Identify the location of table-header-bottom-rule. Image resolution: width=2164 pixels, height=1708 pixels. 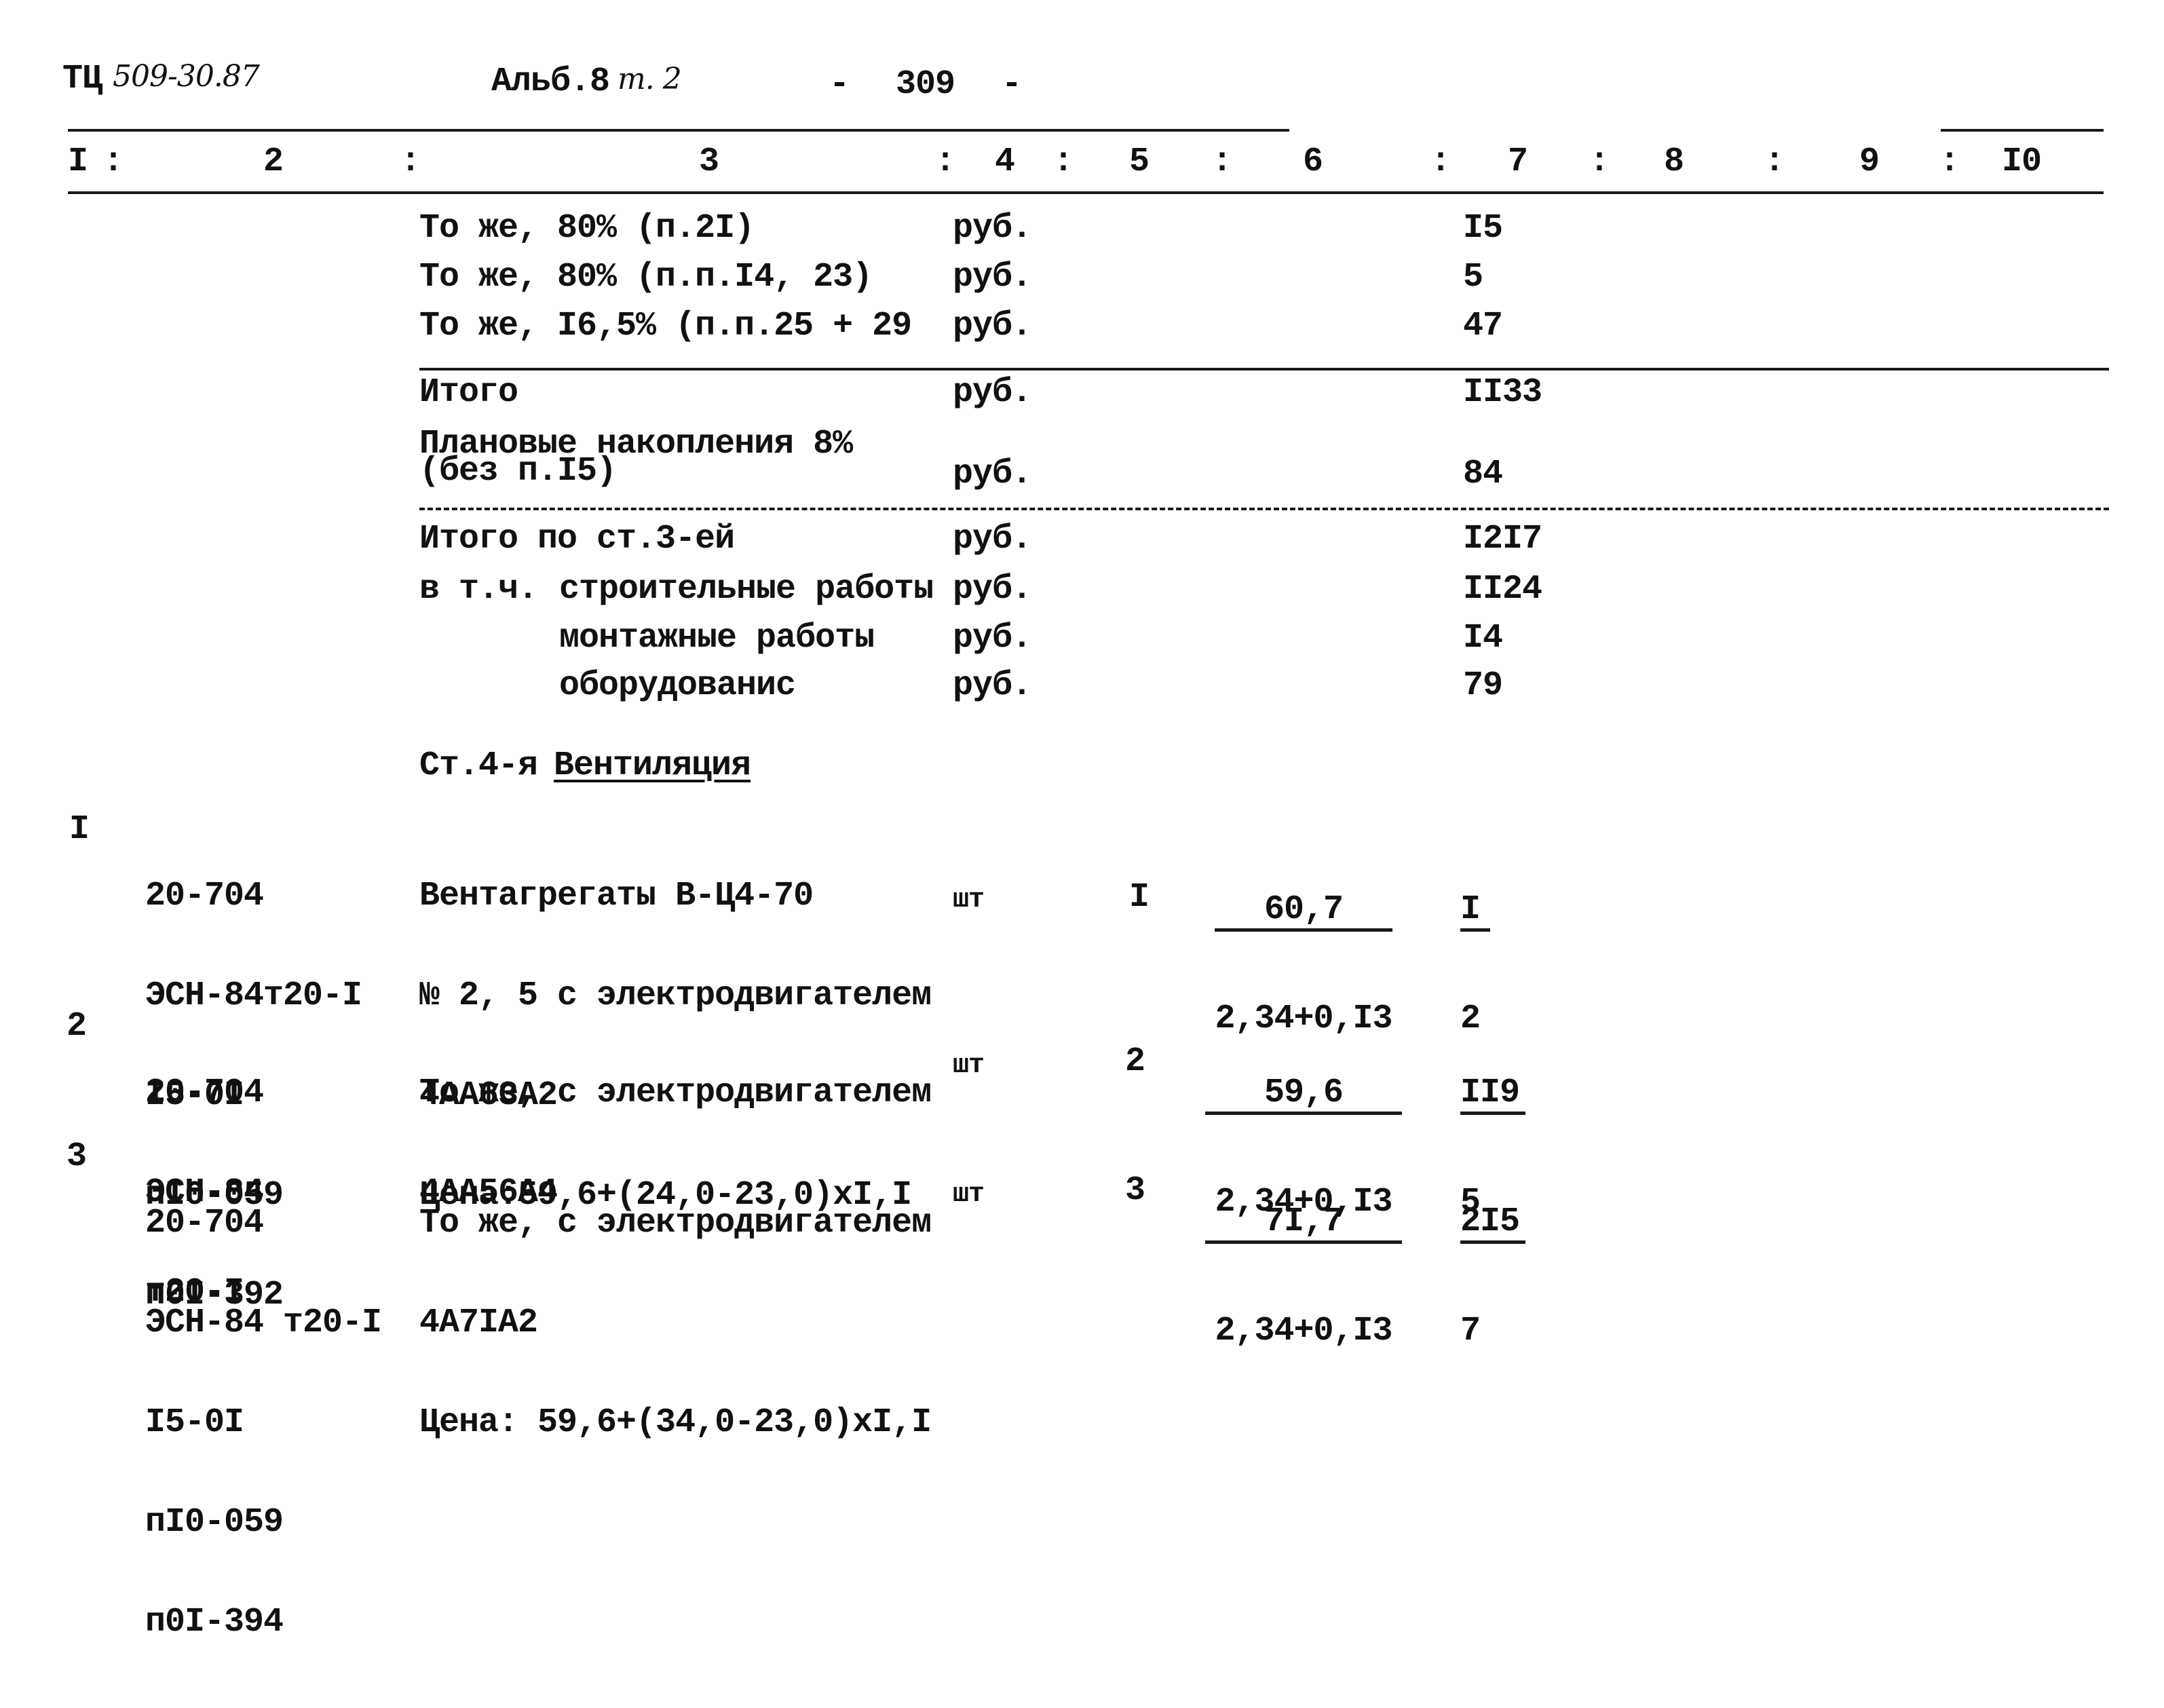
(1086, 192).